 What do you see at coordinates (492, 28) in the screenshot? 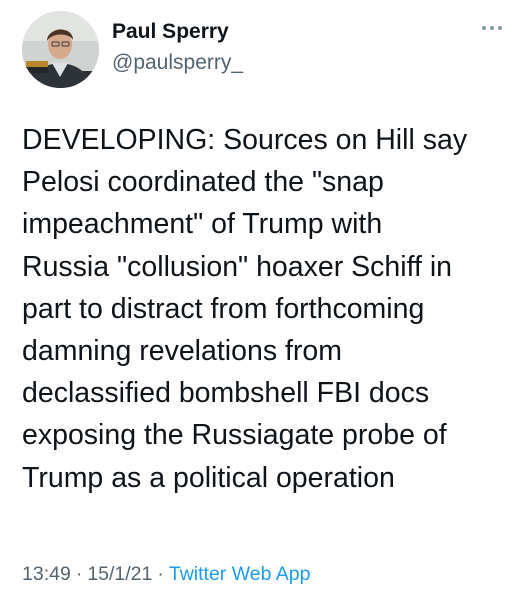
I see `more-horizontal-icon` at bounding box center [492, 28].